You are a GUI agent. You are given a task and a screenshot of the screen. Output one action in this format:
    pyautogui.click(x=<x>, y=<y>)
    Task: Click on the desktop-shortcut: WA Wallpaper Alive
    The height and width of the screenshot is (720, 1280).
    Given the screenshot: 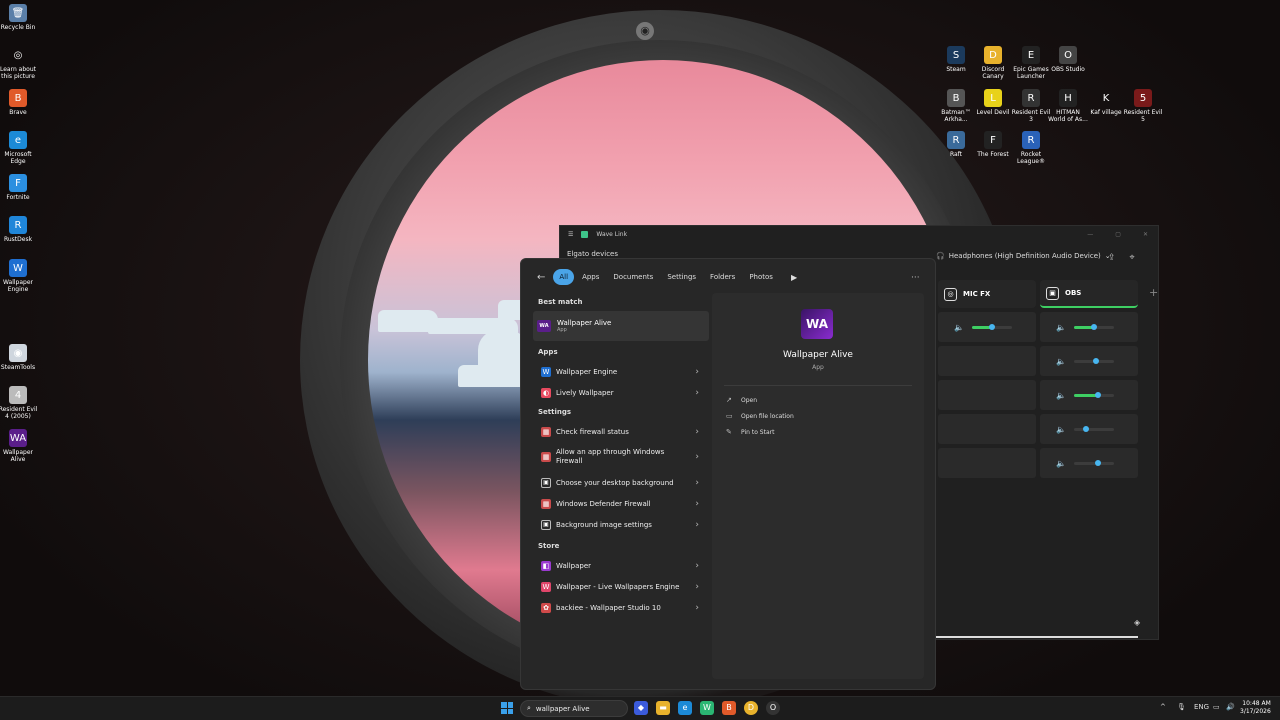 What is the action you would take?
    pyautogui.click(x=19, y=446)
    